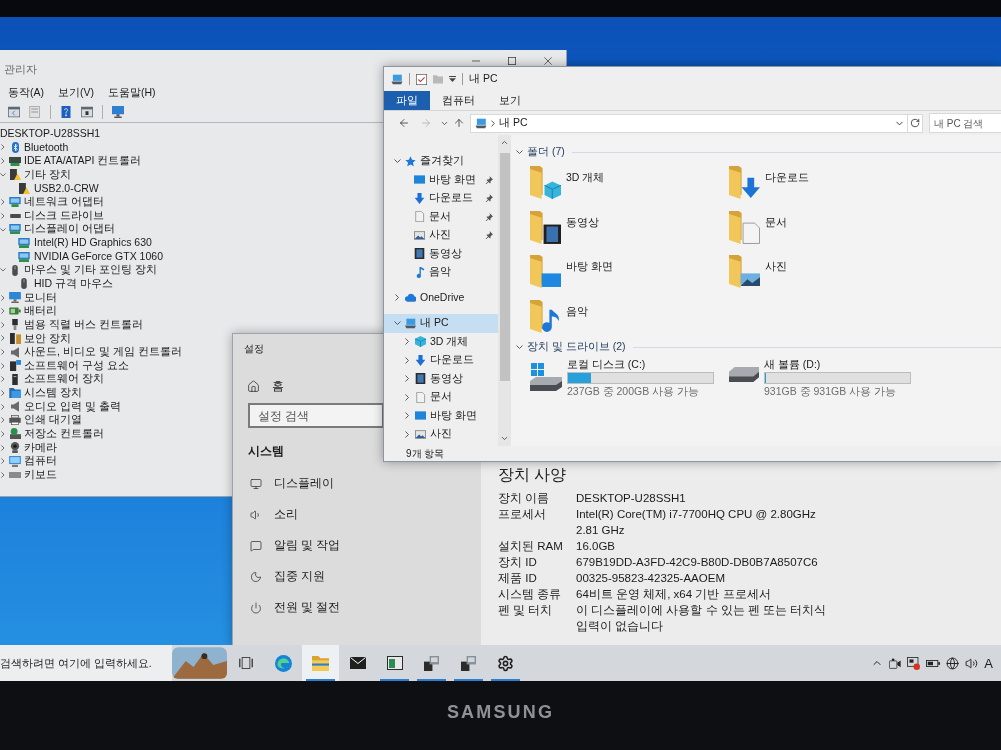 The width and height of the screenshot is (1001, 750). I want to click on search-field: 설정 검색, so click(316, 415).